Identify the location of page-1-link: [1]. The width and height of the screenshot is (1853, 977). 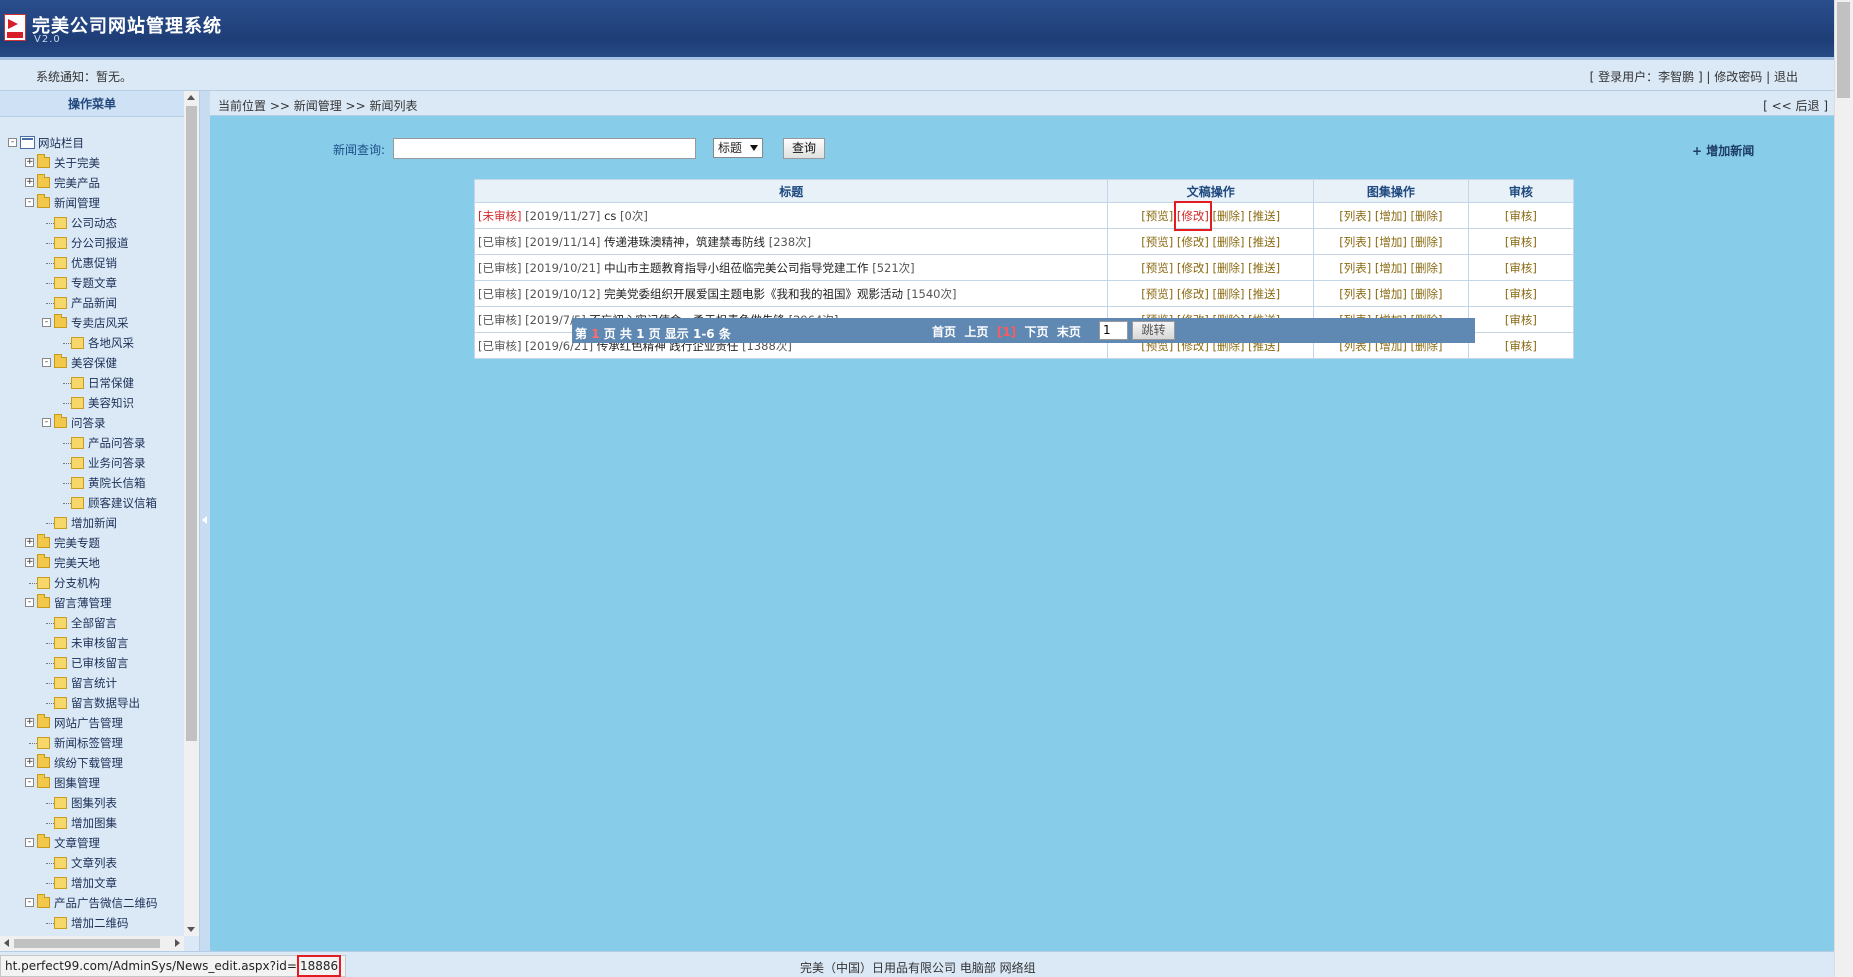
(1006, 332).